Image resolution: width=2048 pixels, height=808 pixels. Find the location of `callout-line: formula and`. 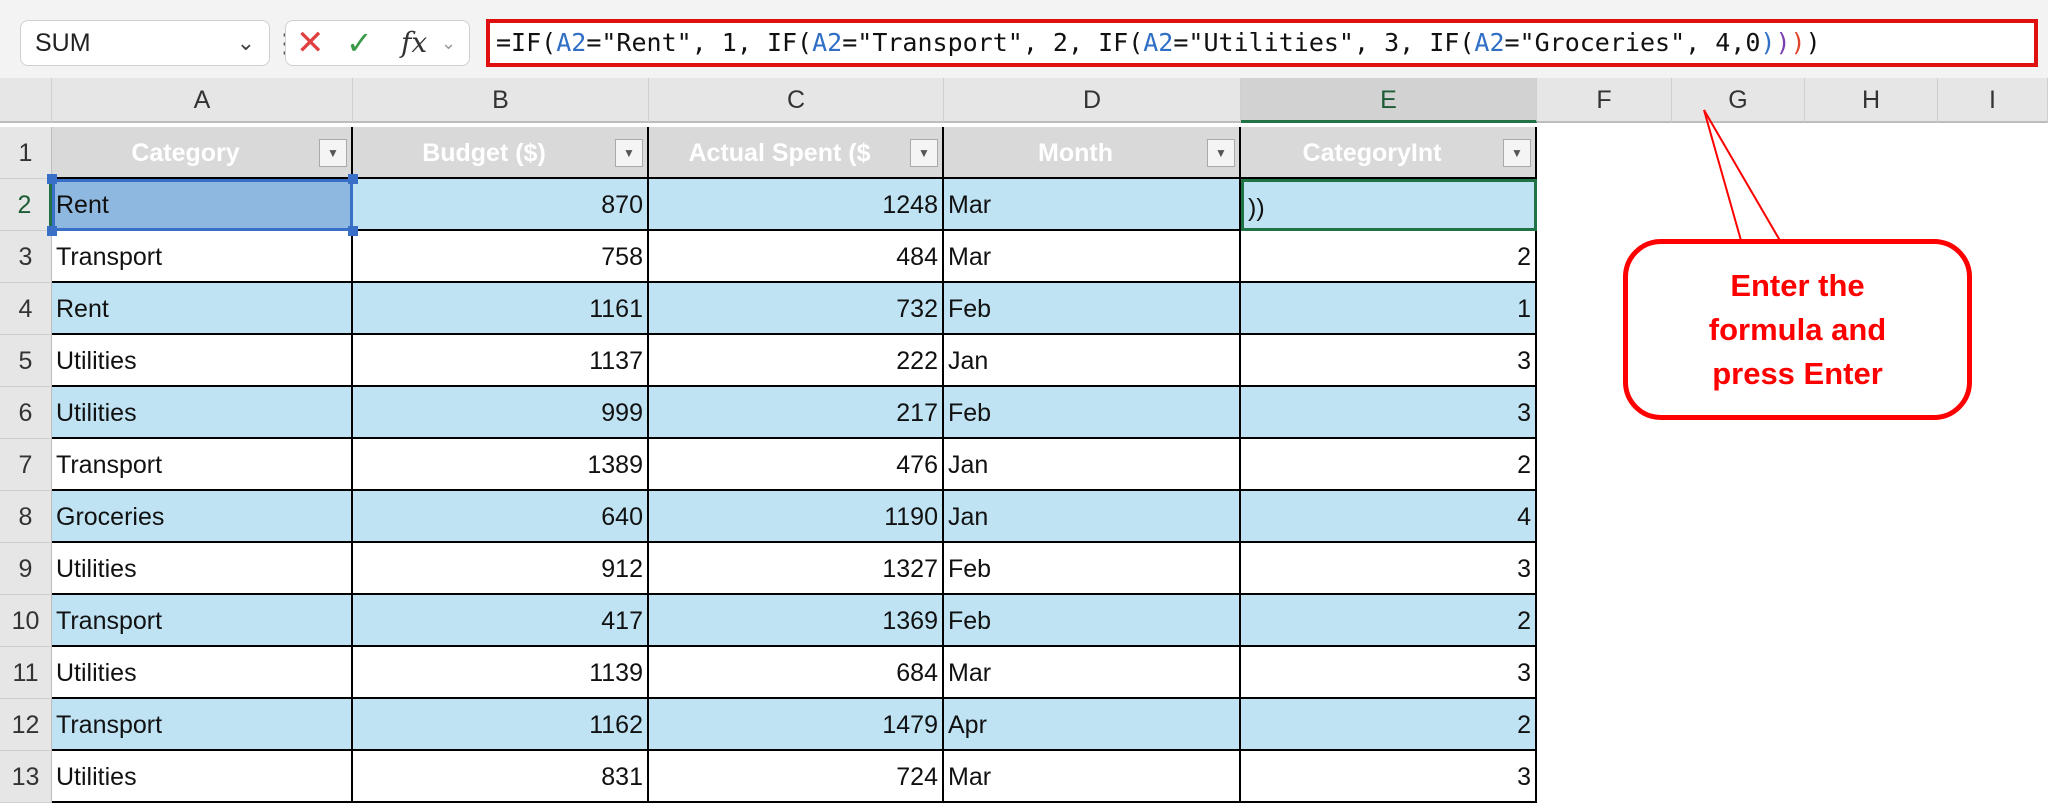

callout-line: formula and is located at coordinates (1797, 329).